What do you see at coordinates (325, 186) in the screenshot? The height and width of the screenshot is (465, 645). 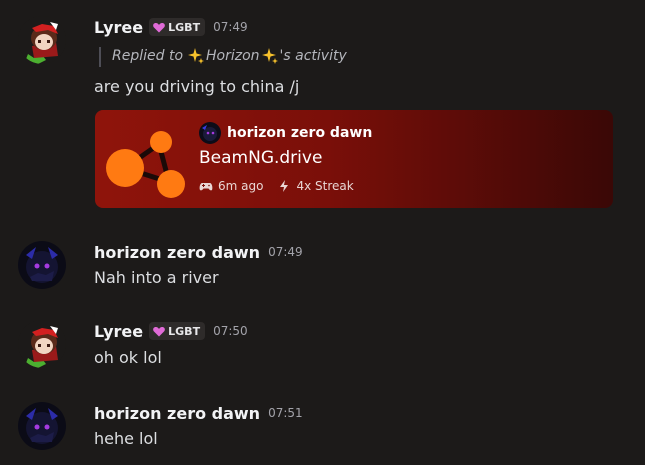 I see `activity-streak: 4x Streak` at bounding box center [325, 186].